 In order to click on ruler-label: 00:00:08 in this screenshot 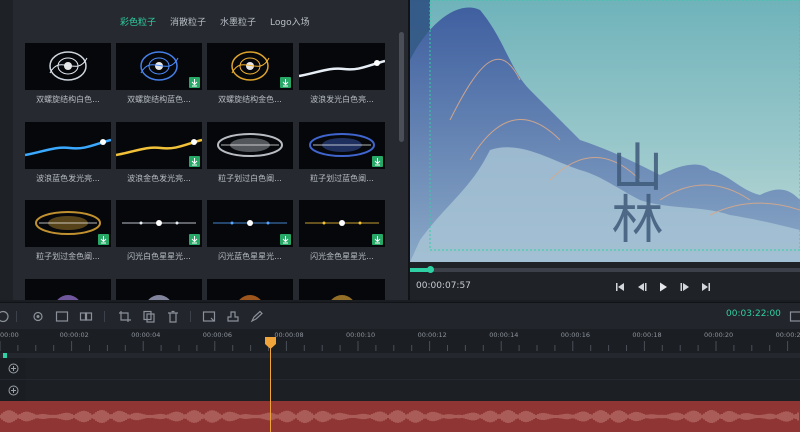, I will do `click(289, 335)`.